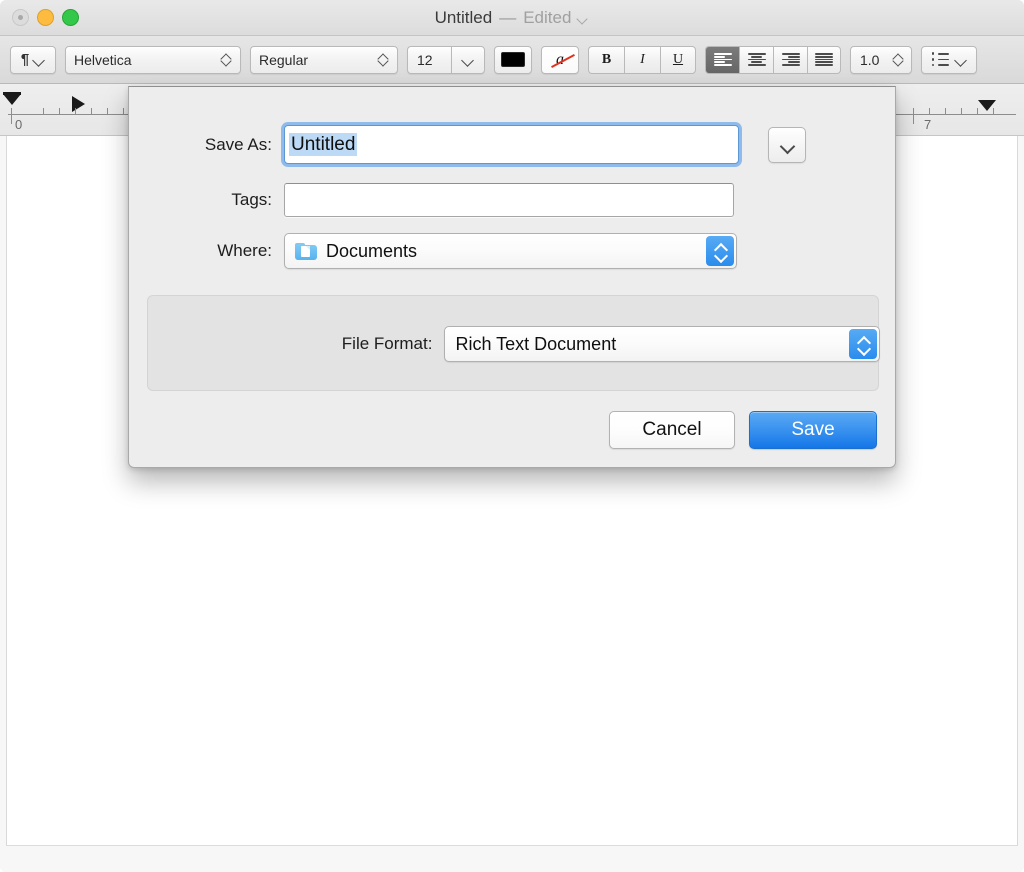  I want to click on ruler-number-left: 0, so click(19, 124).